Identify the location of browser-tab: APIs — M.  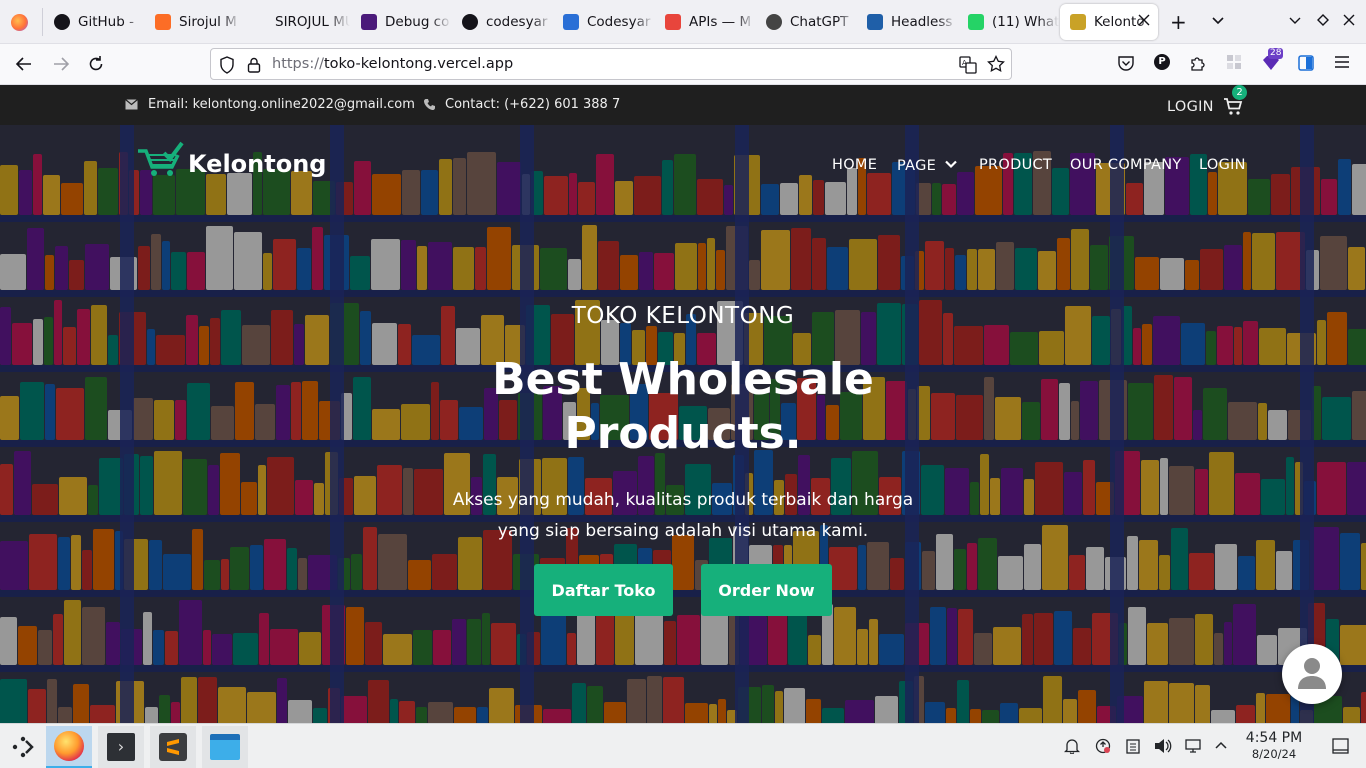
(710, 22).